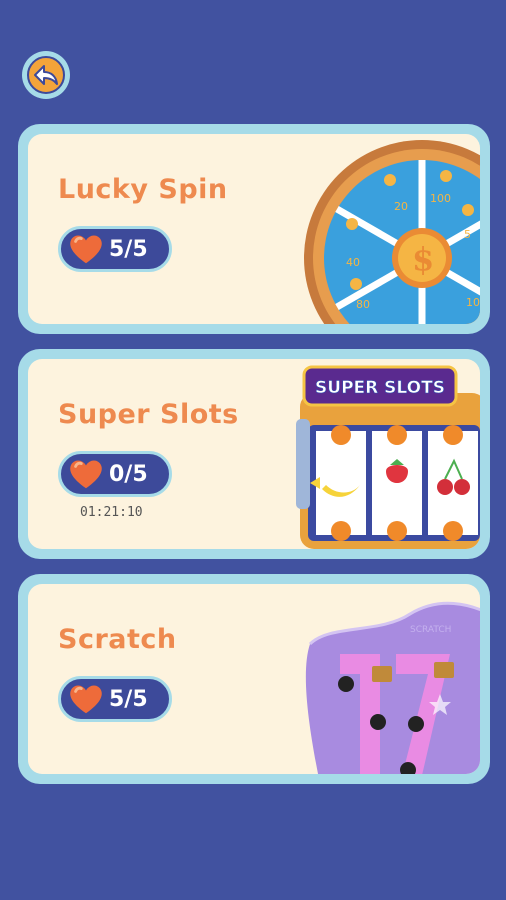 The height and width of the screenshot is (900, 506). I want to click on prize-wheel-icon: 20 100 5 40 10 80 $, so click(392, 232).